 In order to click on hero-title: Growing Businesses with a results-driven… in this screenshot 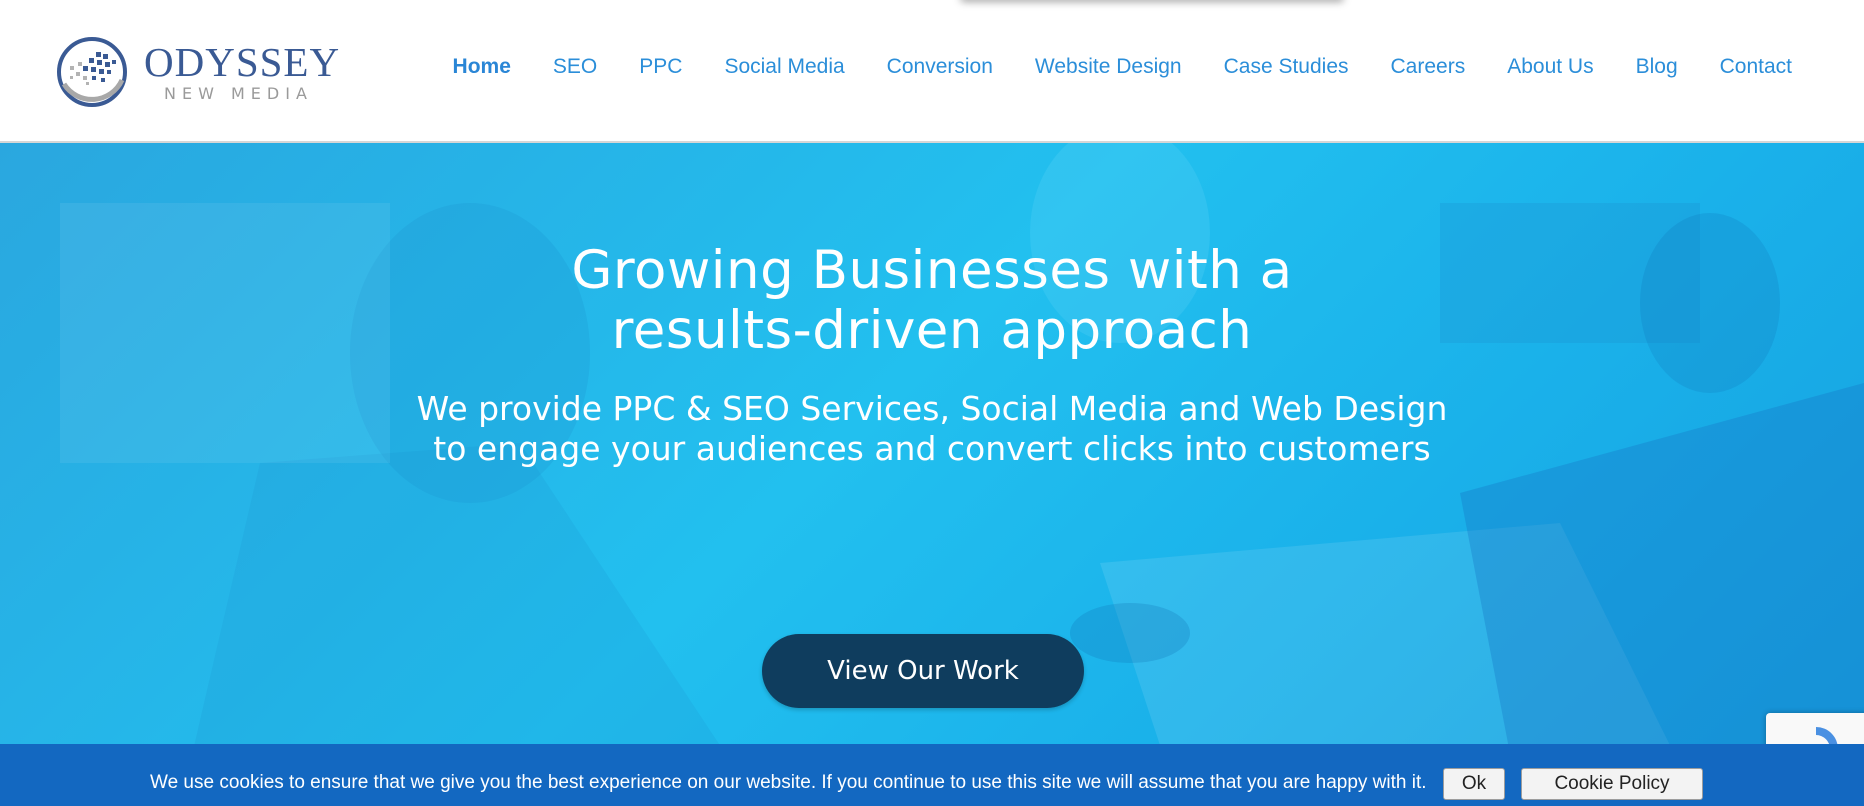, I will do `click(932, 301)`.